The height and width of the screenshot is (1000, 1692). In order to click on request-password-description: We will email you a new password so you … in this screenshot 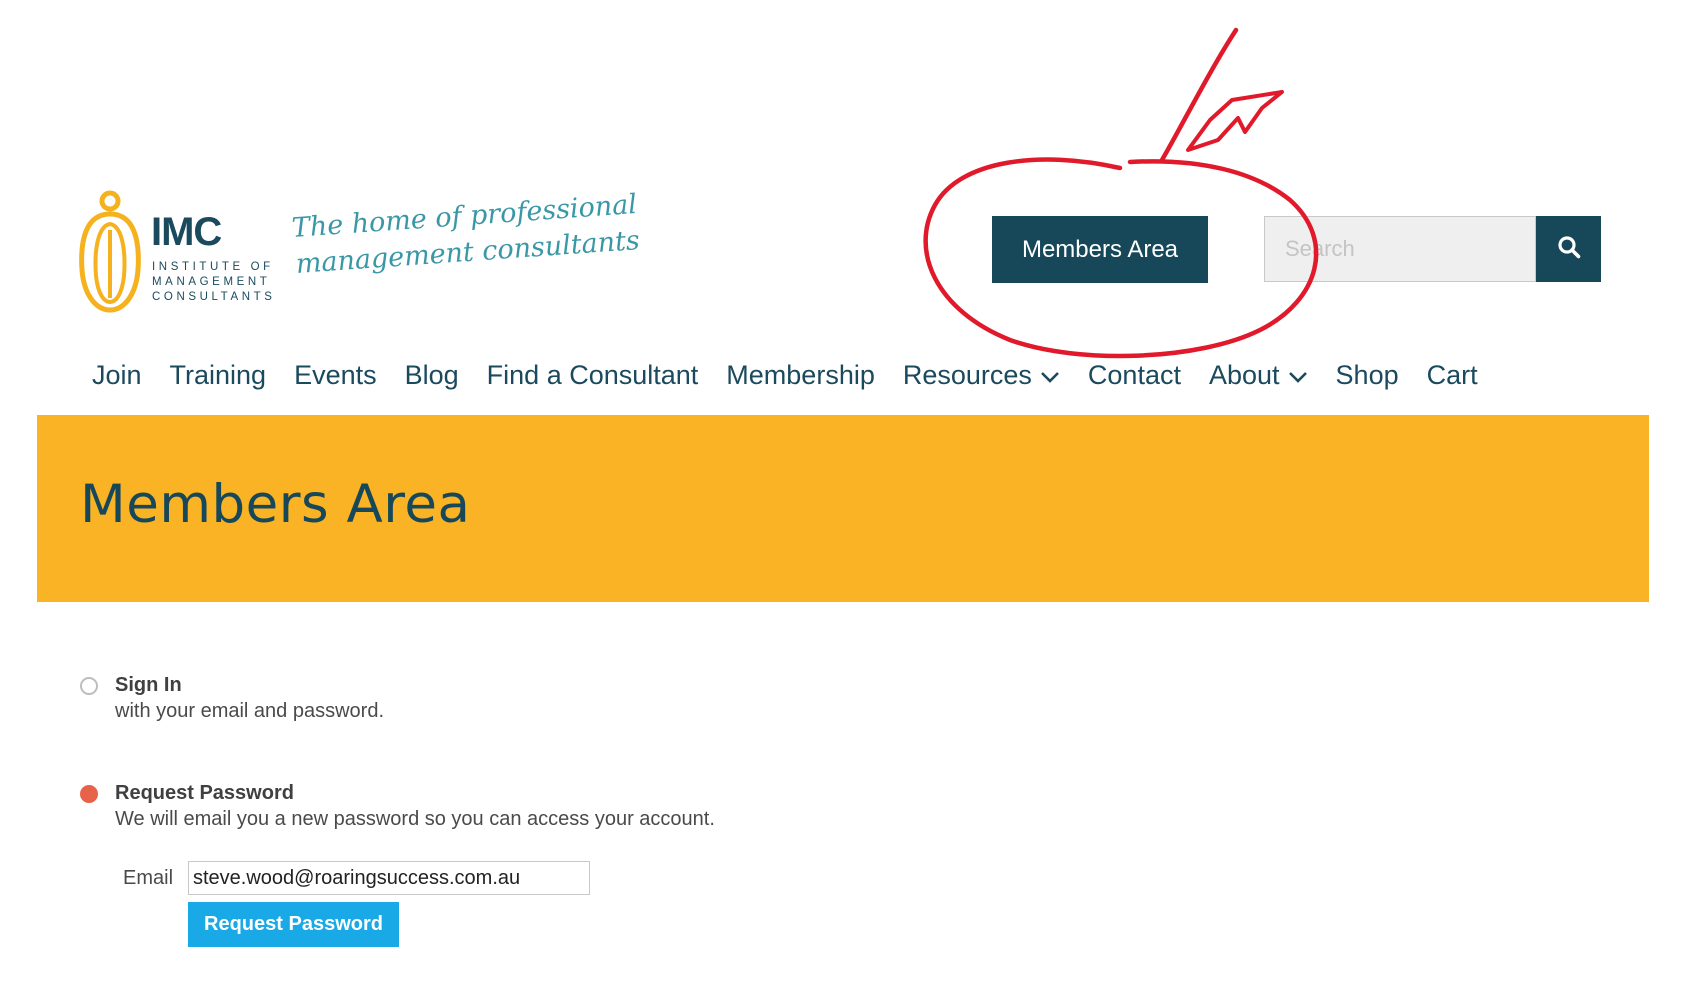, I will do `click(415, 819)`.